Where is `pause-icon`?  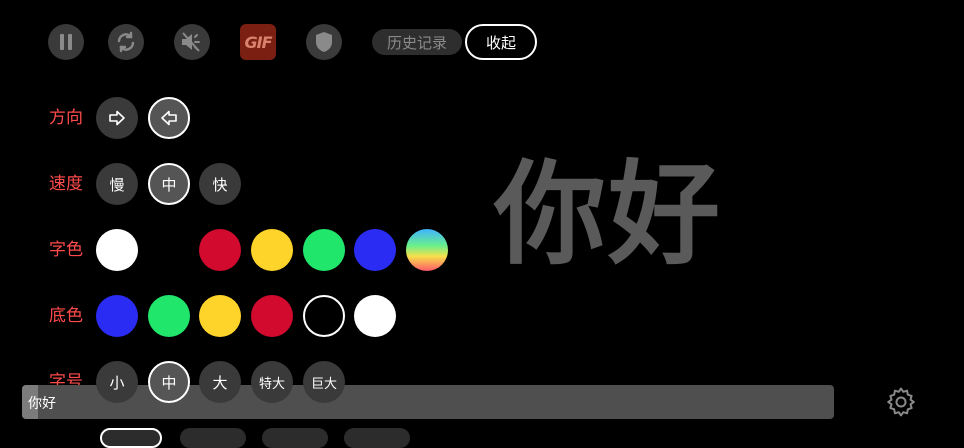 pause-icon is located at coordinates (66, 42).